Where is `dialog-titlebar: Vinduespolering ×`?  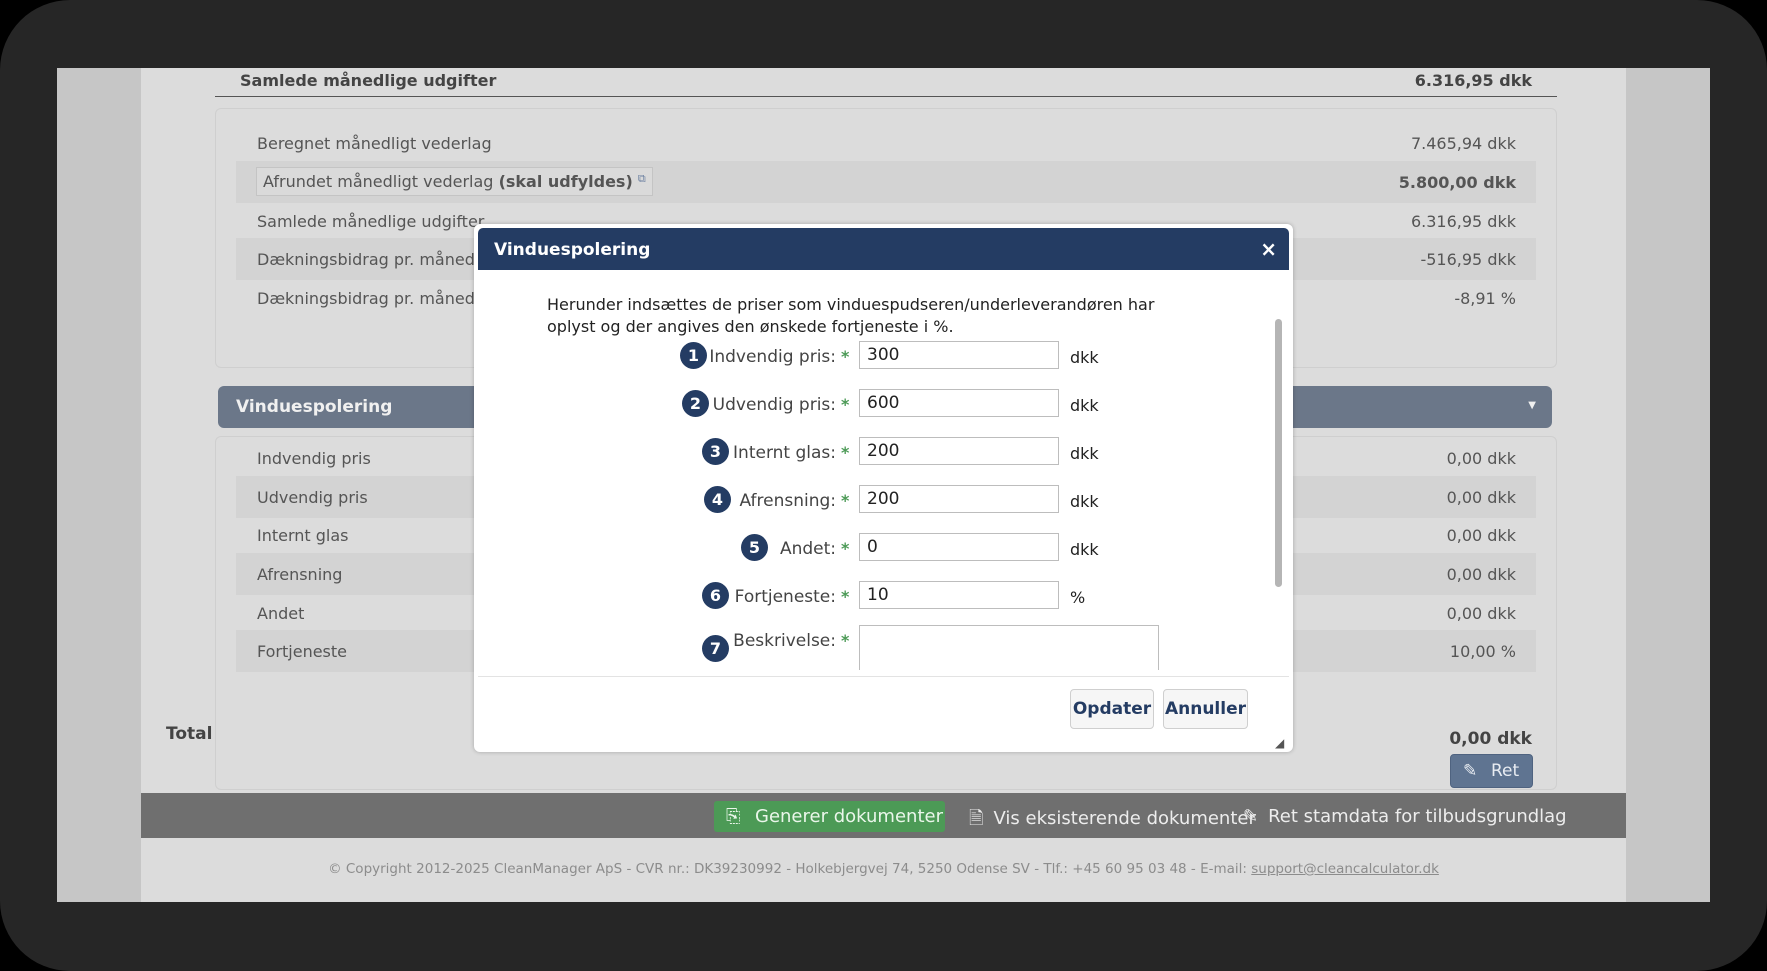 dialog-titlebar: Vinduespolering × is located at coordinates (883, 249).